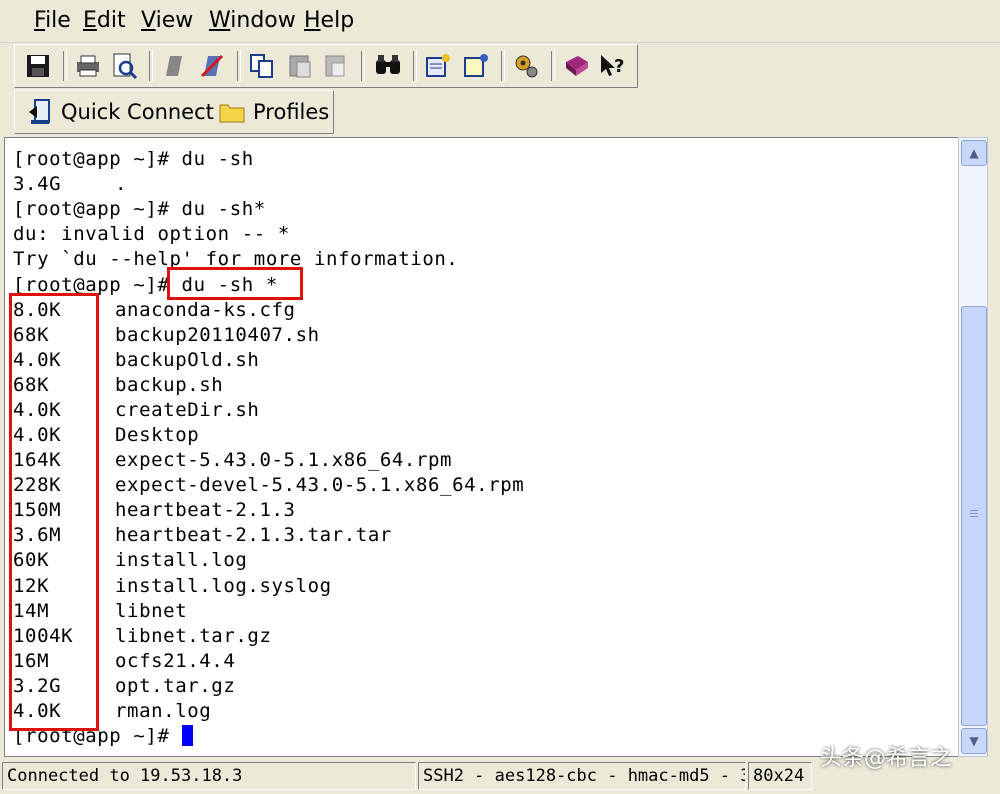 The width and height of the screenshot is (1000, 794). What do you see at coordinates (253, 535) in the screenshot?
I see `file-name: heartbeat-2.1.3.tar.tar` at bounding box center [253, 535].